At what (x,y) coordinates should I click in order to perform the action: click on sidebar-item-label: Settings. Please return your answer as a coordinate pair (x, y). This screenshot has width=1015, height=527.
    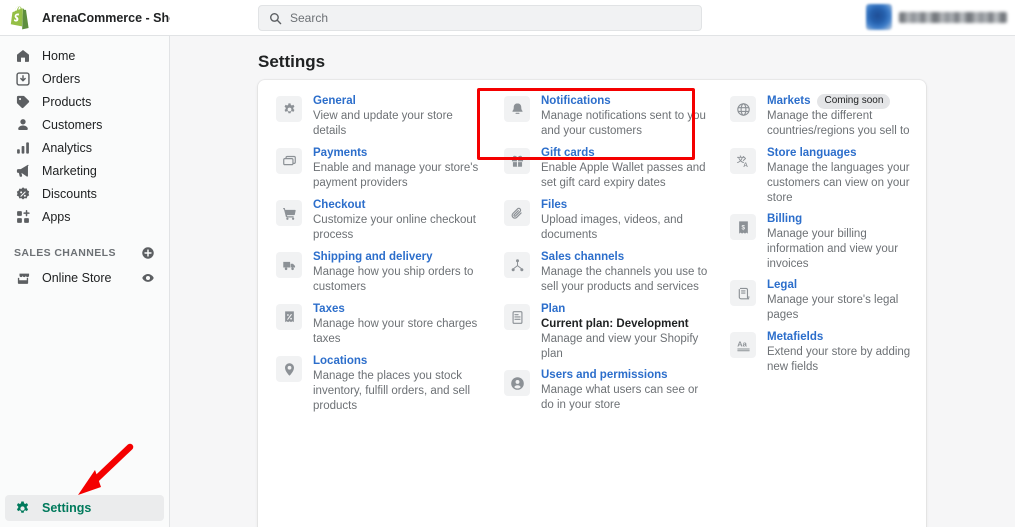
    Looking at the image, I should click on (67, 508).